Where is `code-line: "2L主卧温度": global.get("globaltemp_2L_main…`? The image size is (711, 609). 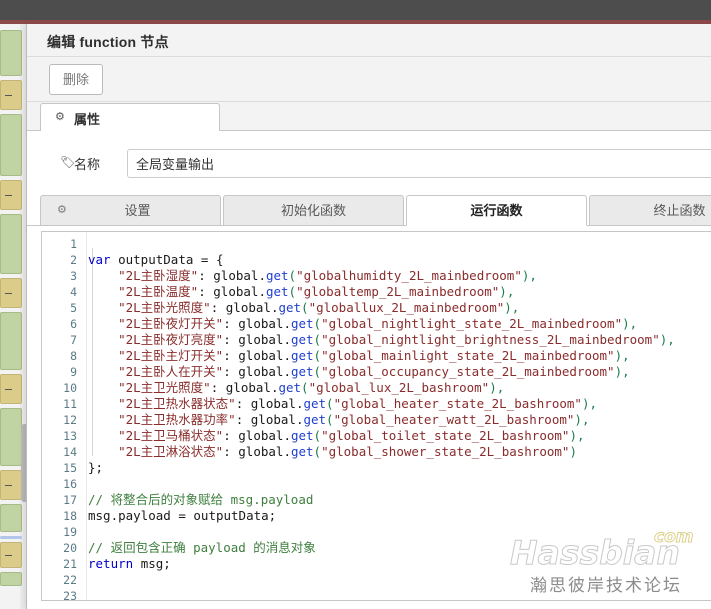 code-line: "2L主卧温度": global.get("globaltemp_2L_main… is located at coordinates (301, 292).